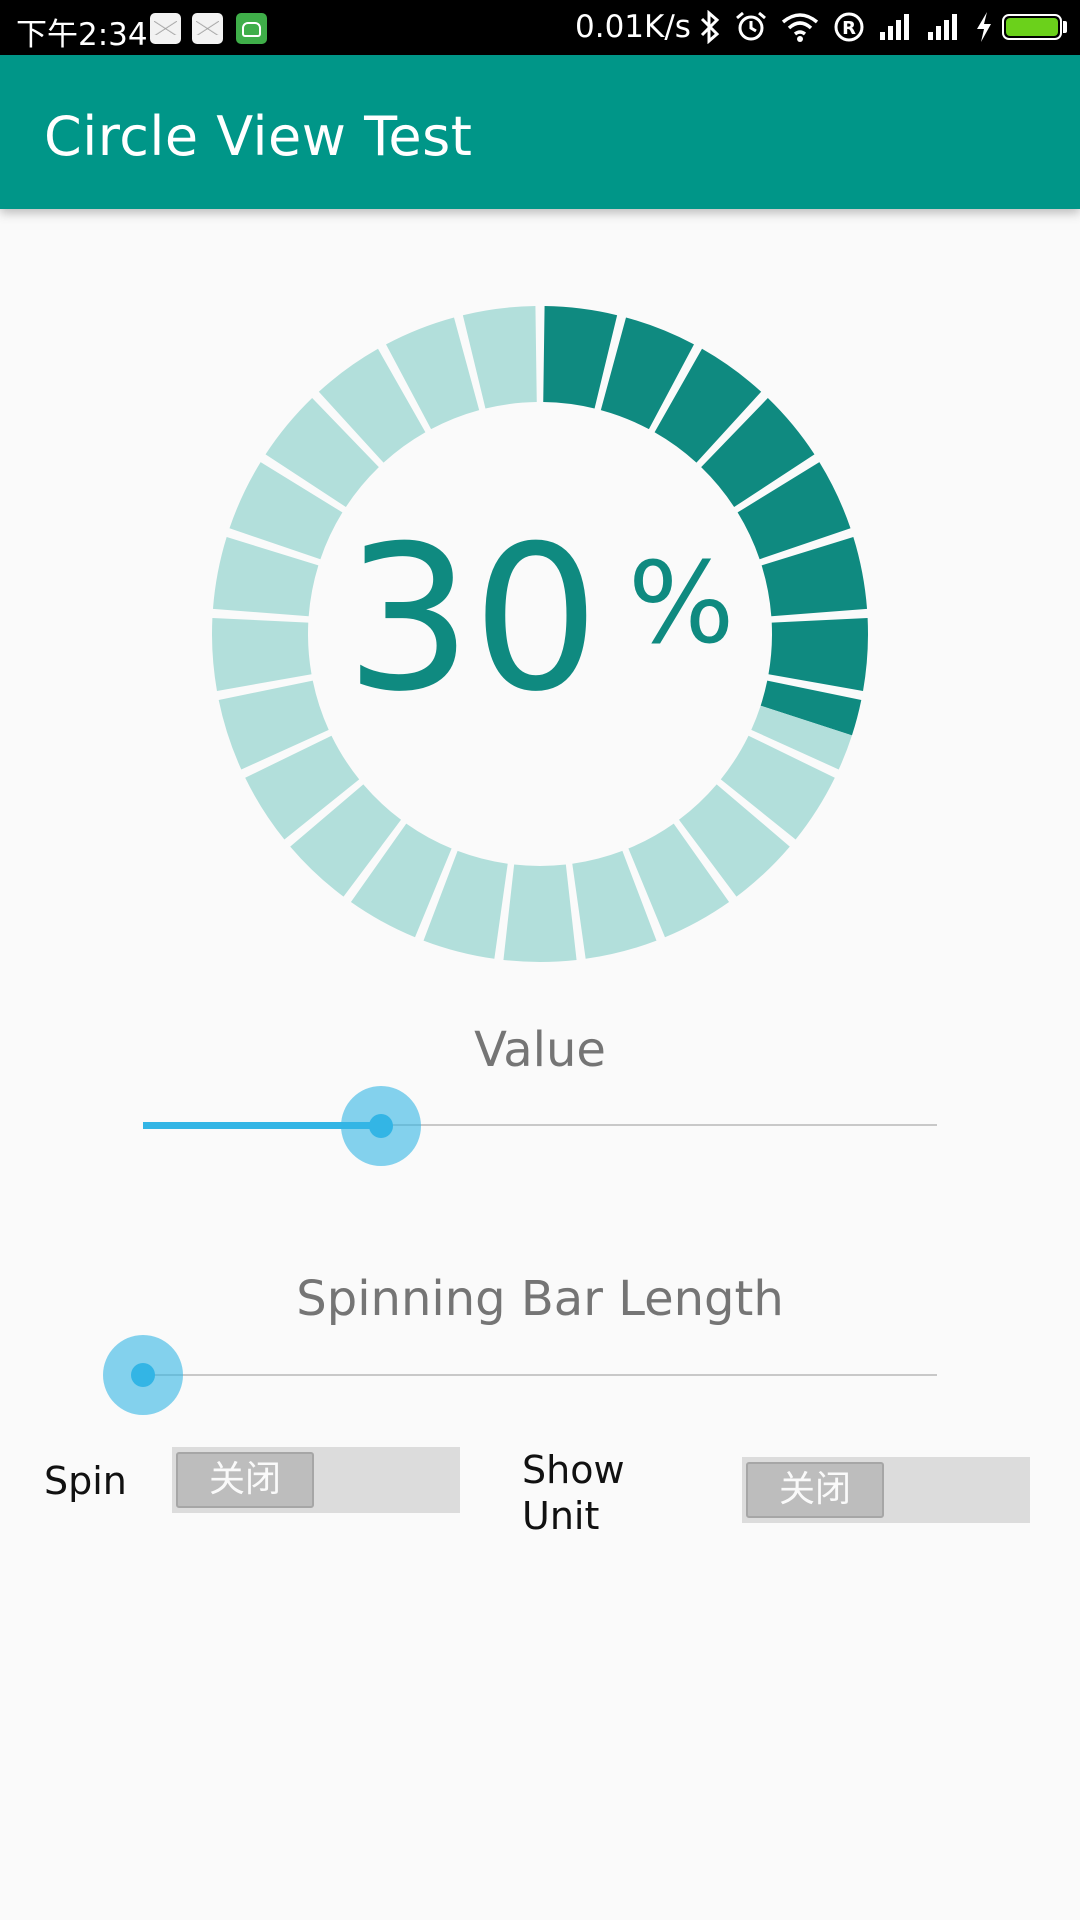  Describe the element at coordinates (681, 604) in the screenshot. I see `percent-unit: %` at that location.